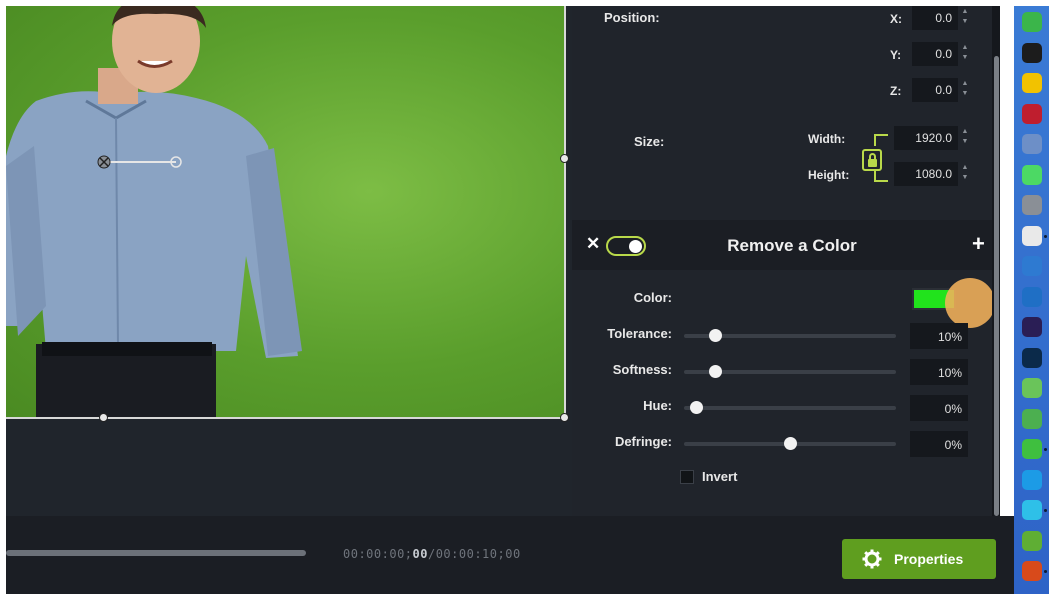  What do you see at coordinates (978, 244) in the screenshot?
I see `expand-effect-button: +` at bounding box center [978, 244].